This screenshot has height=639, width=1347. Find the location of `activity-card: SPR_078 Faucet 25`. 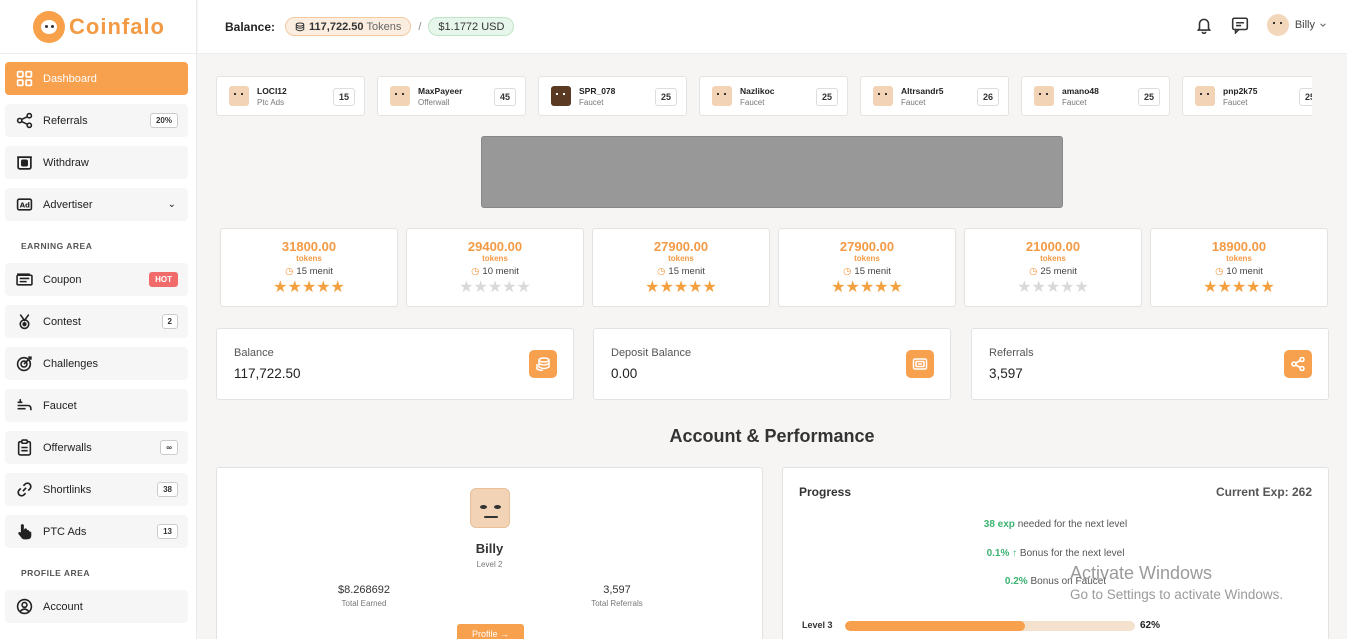

activity-card: SPR_078 Faucet 25 is located at coordinates (612, 96).